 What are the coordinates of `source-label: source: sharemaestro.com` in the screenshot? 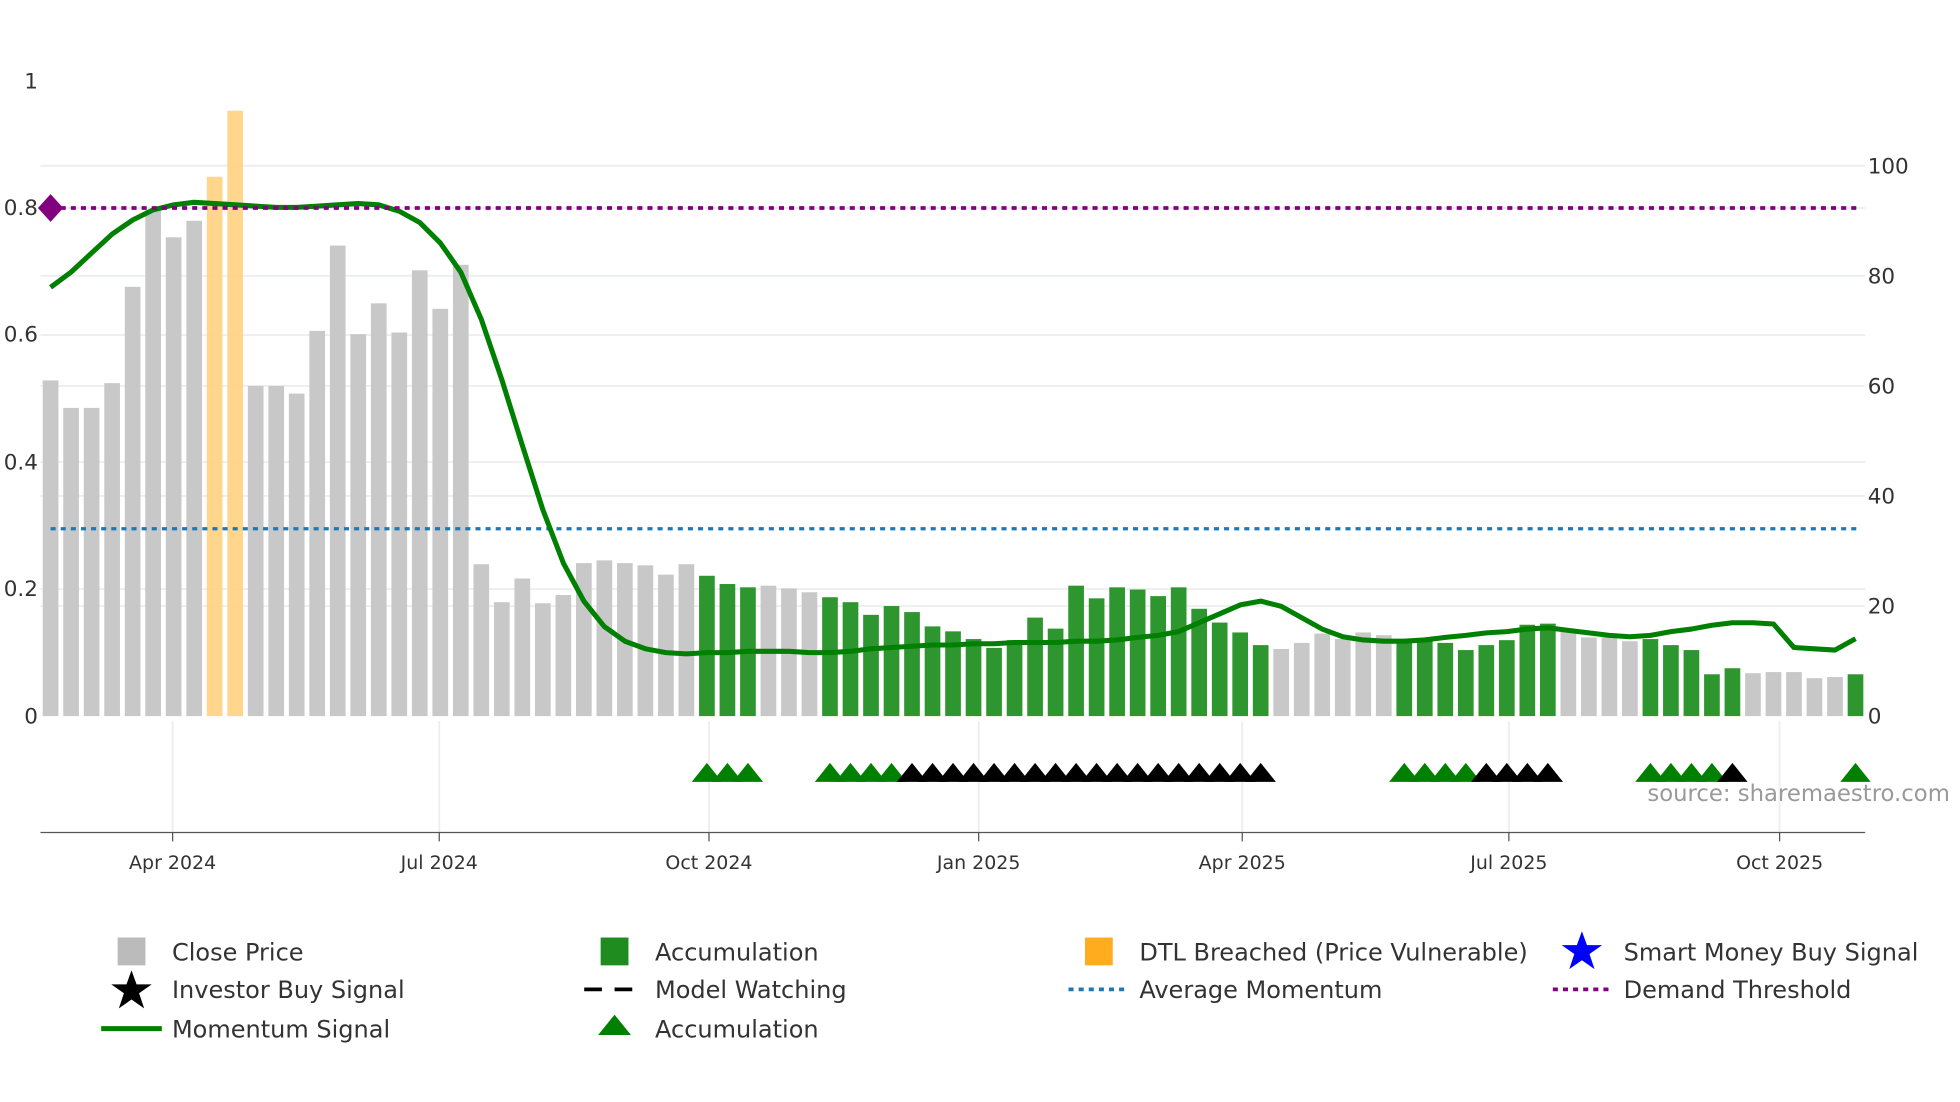 It's located at (1798, 794).